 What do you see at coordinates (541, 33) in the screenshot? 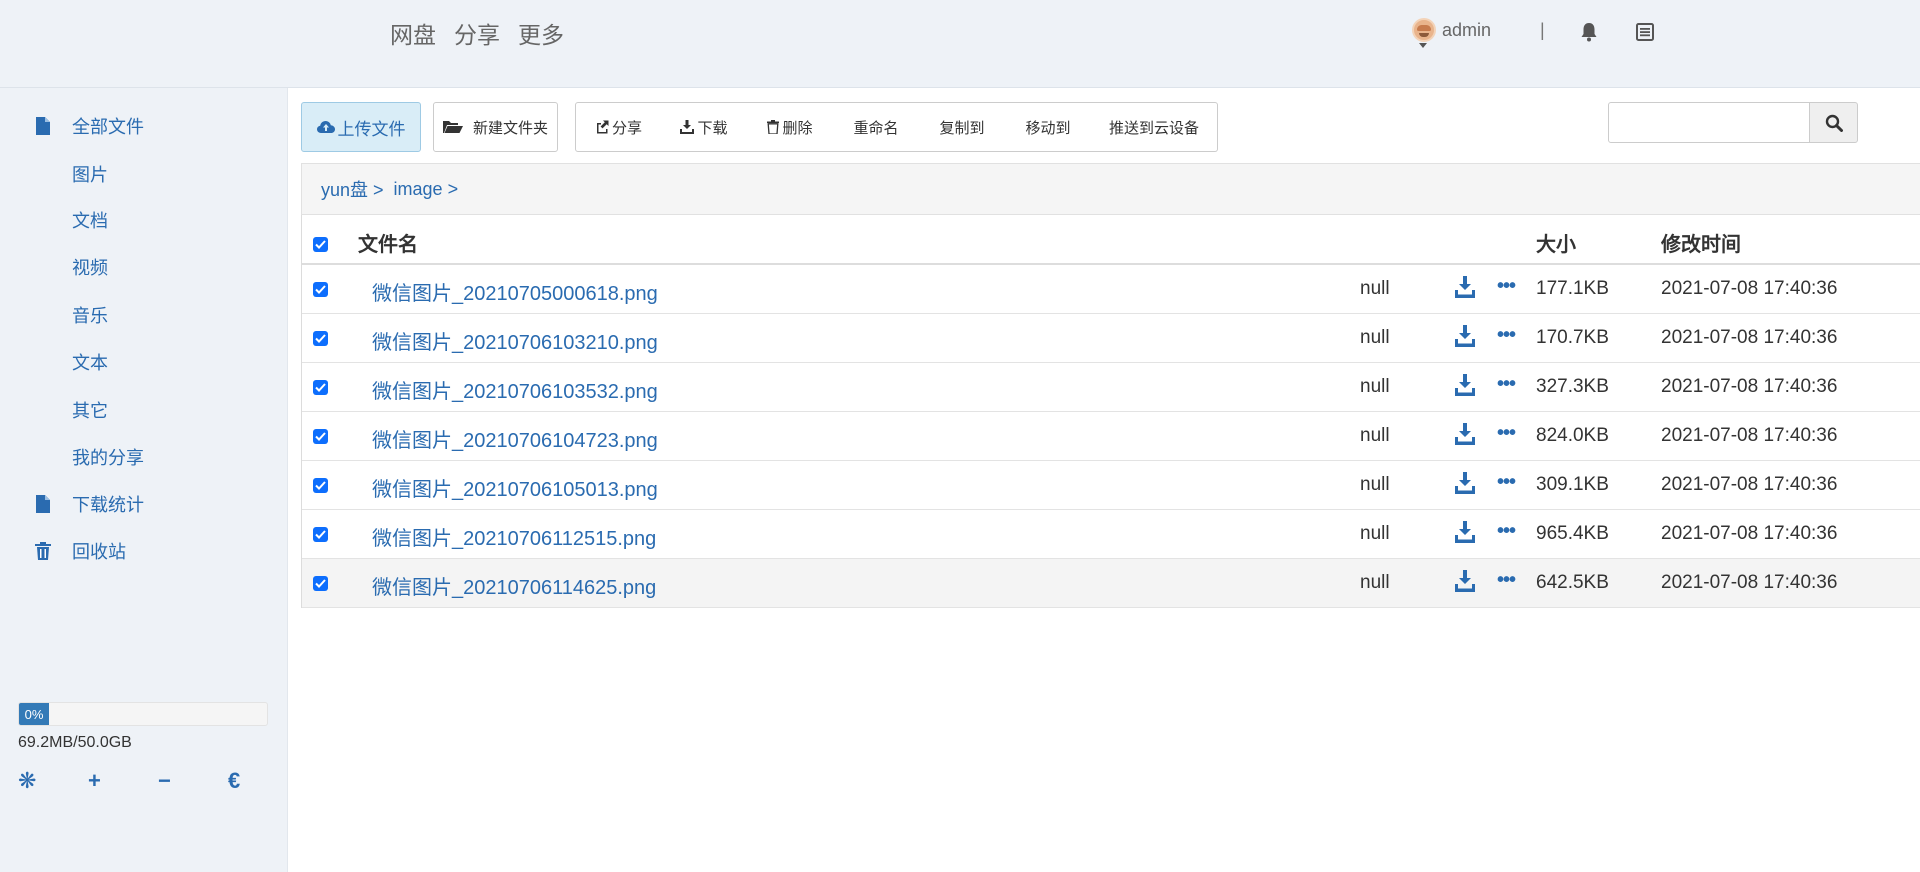
I see `nav-more: 更多` at bounding box center [541, 33].